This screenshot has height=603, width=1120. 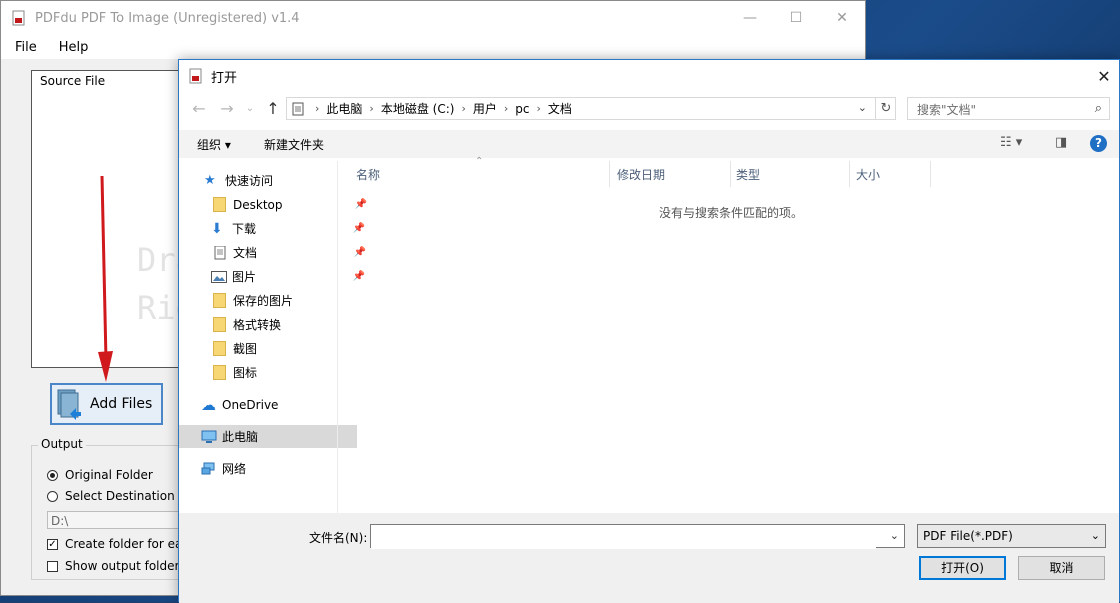 What do you see at coordinates (1061, 142) in the screenshot?
I see `preview-pane-icon: ◨` at bounding box center [1061, 142].